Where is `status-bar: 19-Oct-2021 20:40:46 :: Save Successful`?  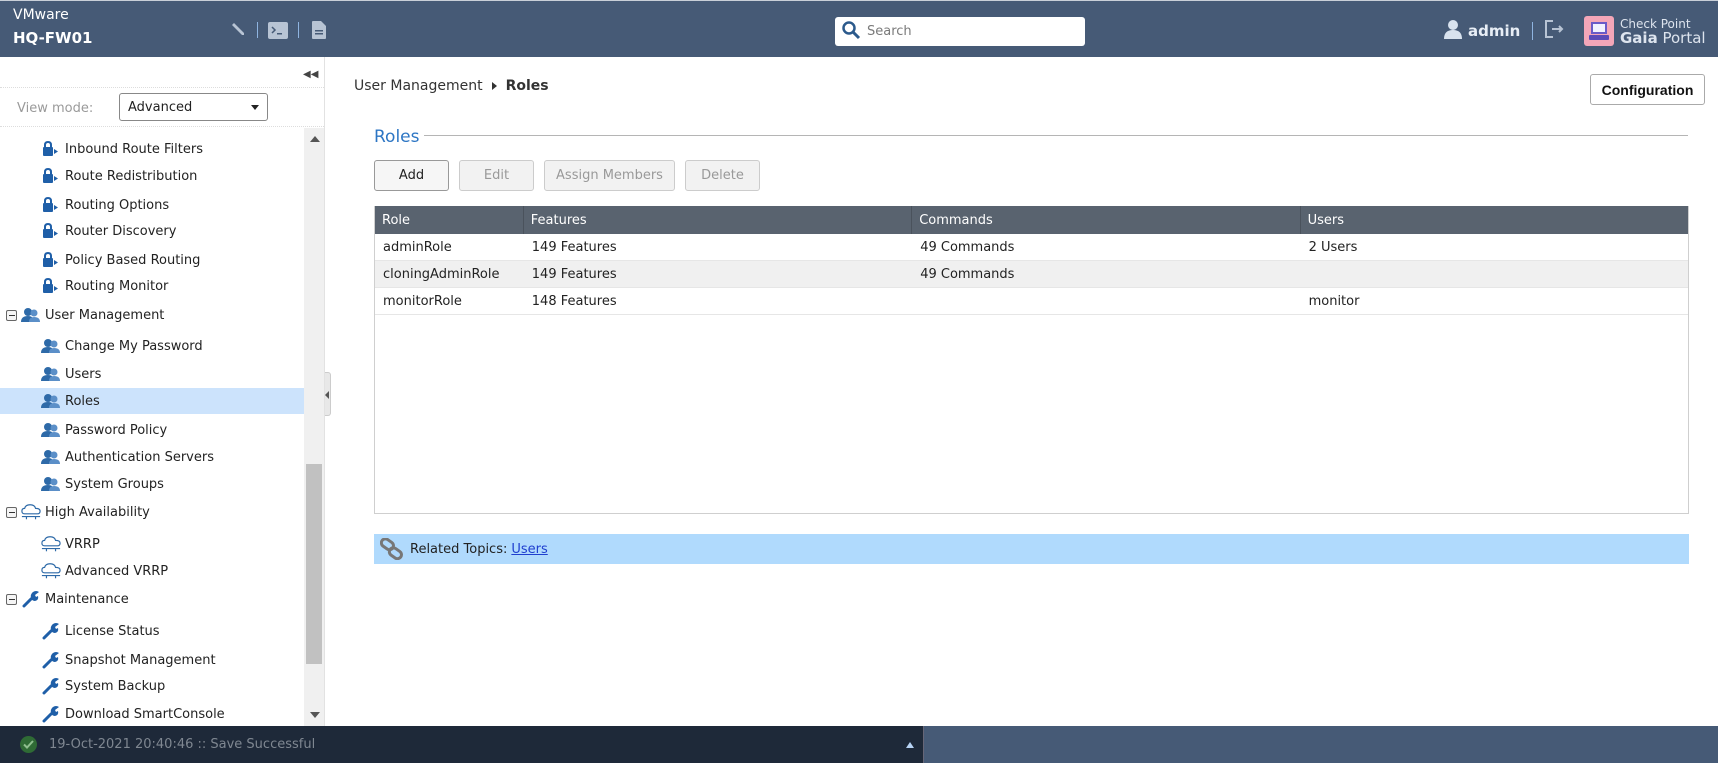
status-bar: 19-Oct-2021 20:40:46 :: Save Successful is located at coordinates (859, 744).